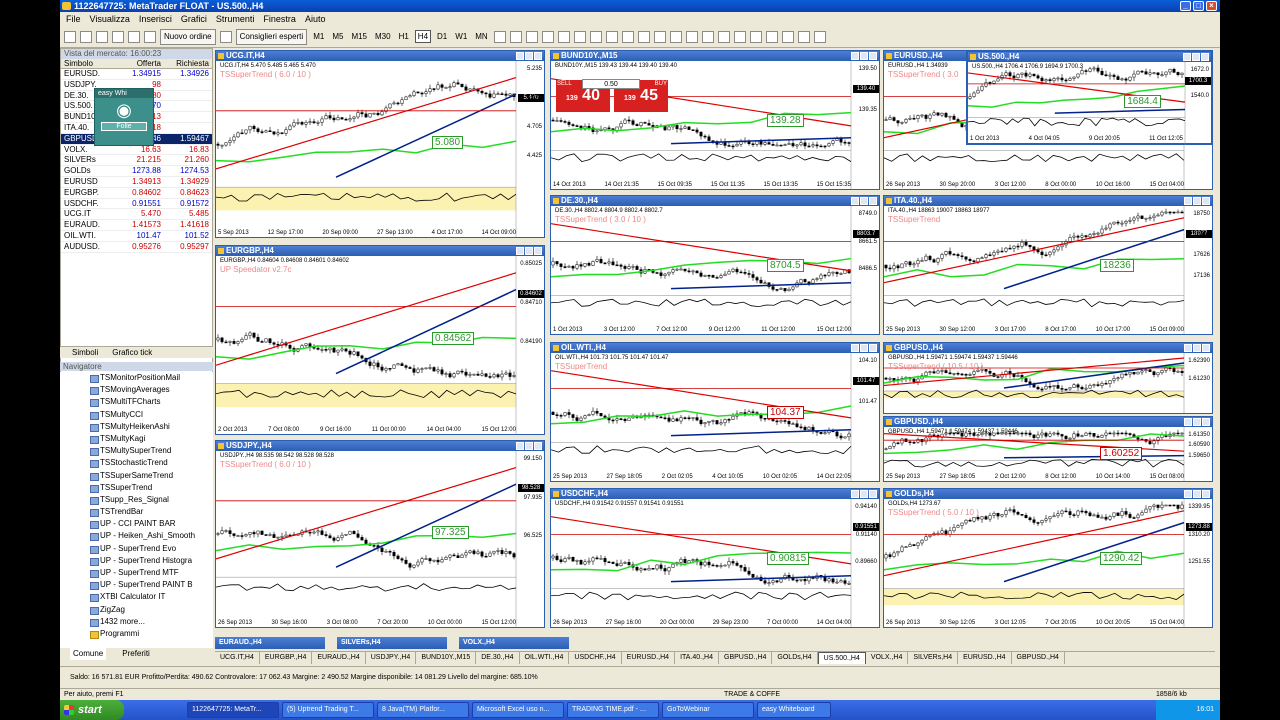 The height and width of the screenshot is (720, 1280). What do you see at coordinates (136, 225) in the screenshot?
I see `market-watch-row: EURAUD. 1.41573 1.41618` at bounding box center [136, 225].